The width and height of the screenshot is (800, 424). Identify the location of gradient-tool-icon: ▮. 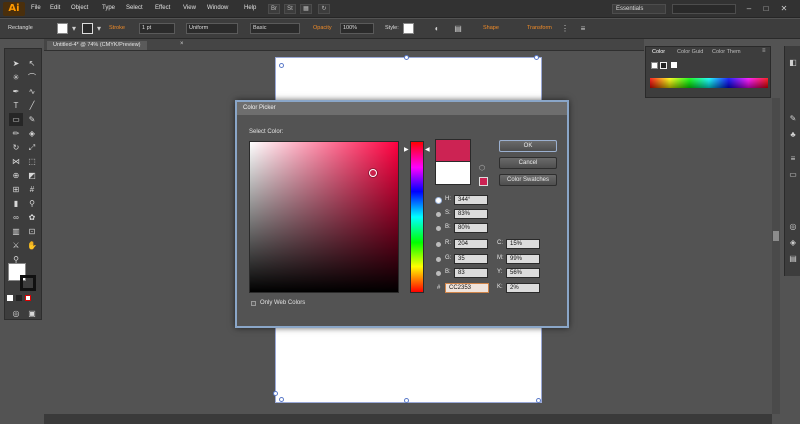
(16, 203).